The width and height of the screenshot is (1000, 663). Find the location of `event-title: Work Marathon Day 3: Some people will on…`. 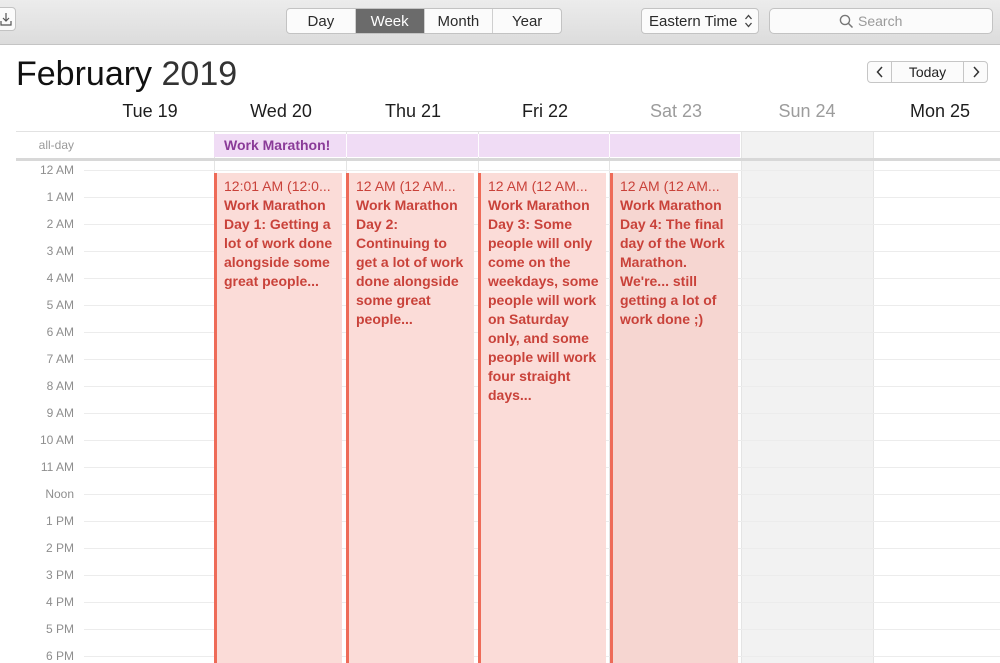

event-title: Work Marathon Day 3: Some people will on… is located at coordinates (543, 300).